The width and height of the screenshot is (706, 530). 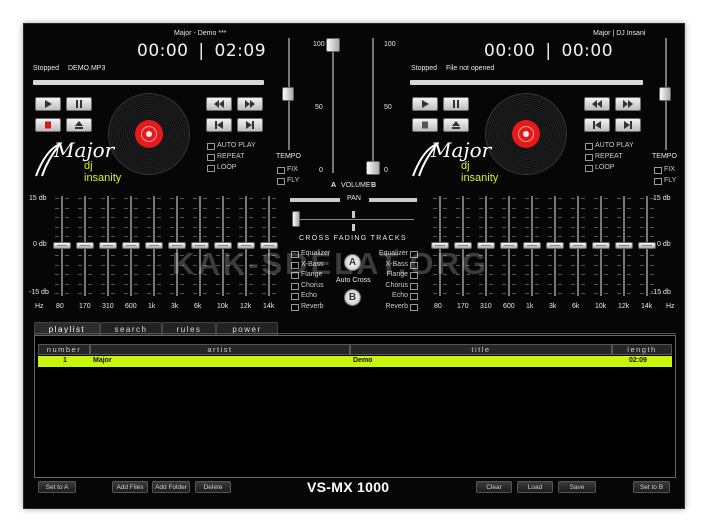 What do you see at coordinates (589, 168) in the screenshot?
I see `deck-b-loop-checkbox` at bounding box center [589, 168].